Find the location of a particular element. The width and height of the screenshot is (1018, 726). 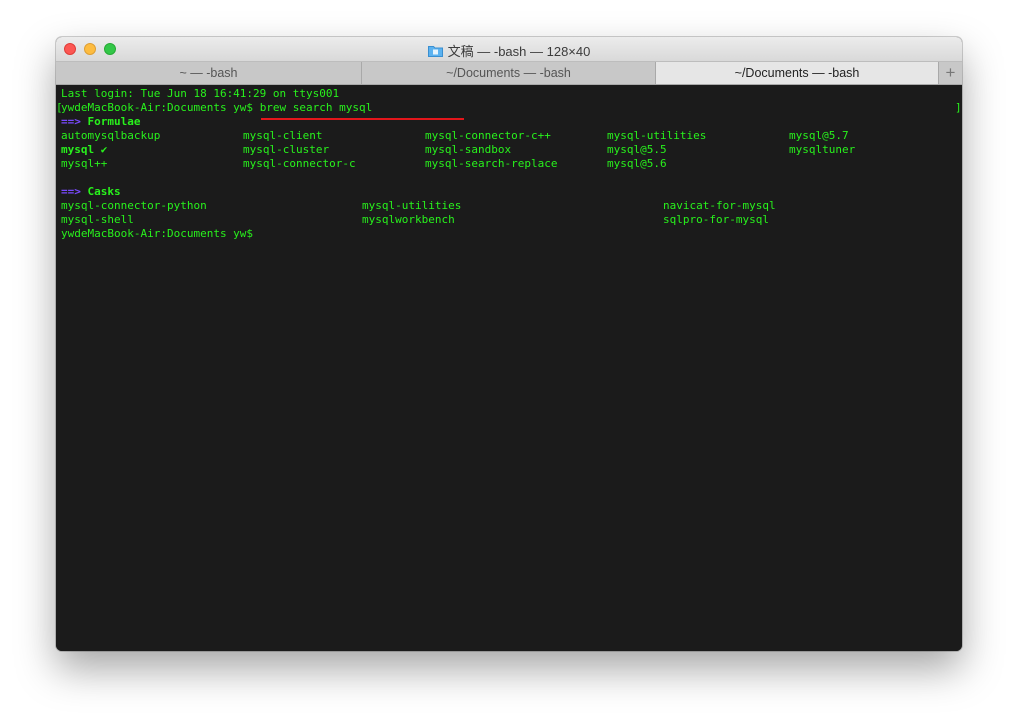

tab-home-bash: ~ — -bash is located at coordinates (209, 73).